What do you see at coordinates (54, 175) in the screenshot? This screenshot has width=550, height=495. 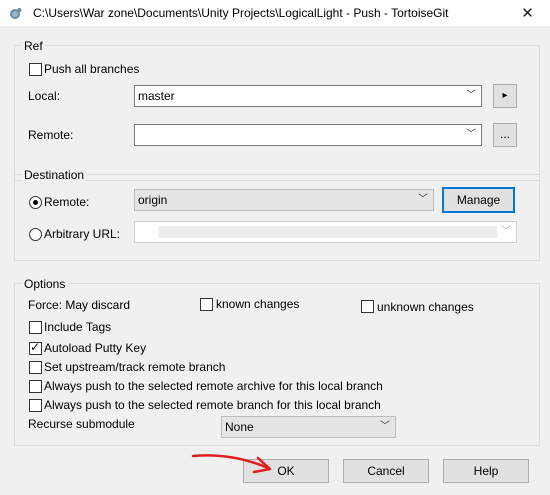 I see `destination-legend: Destination` at bounding box center [54, 175].